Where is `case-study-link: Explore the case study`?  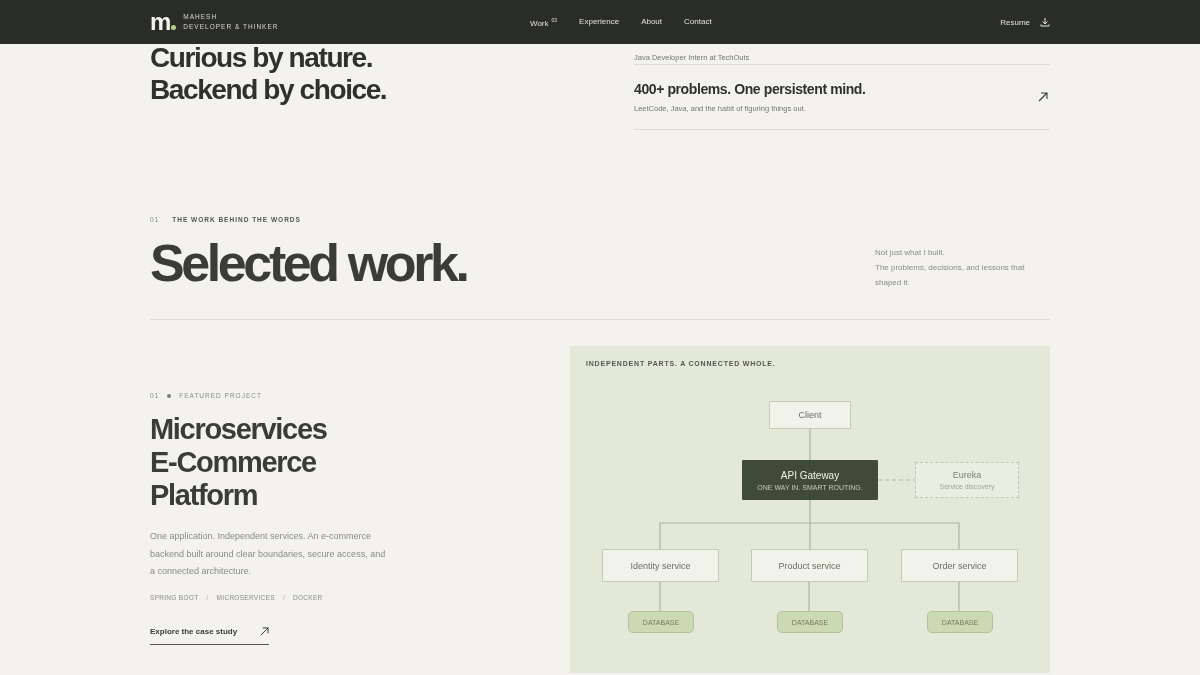
case-study-link: Explore the case study is located at coordinates (210, 635).